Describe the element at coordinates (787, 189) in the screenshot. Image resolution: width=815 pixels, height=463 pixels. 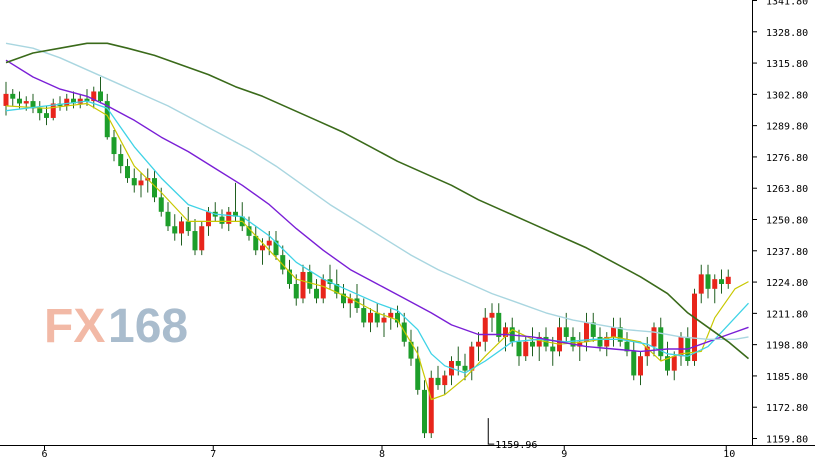
I see `y-tick-label: 1263.80` at that location.